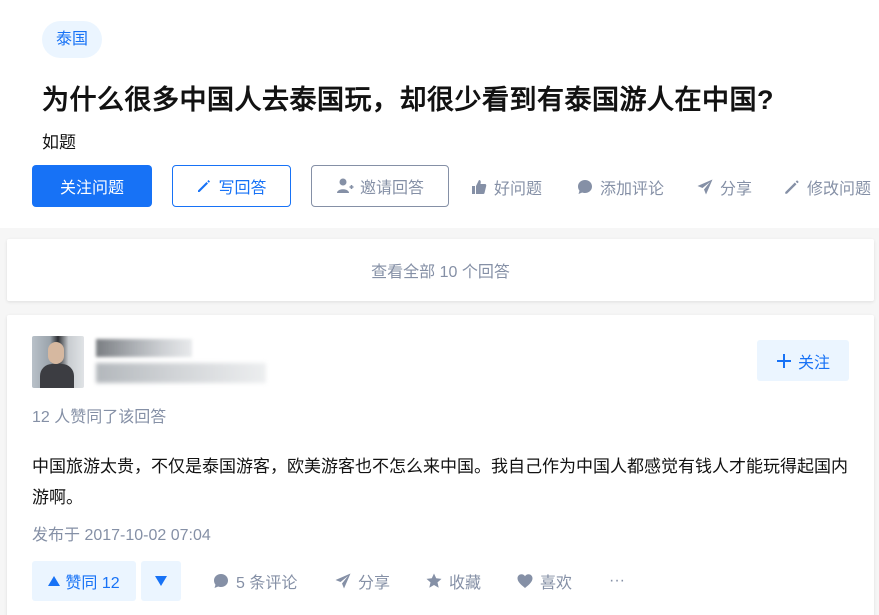 This screenshot has width=879, height=615. I want to click on write-answer-label: 写回答, so click(242, 188).